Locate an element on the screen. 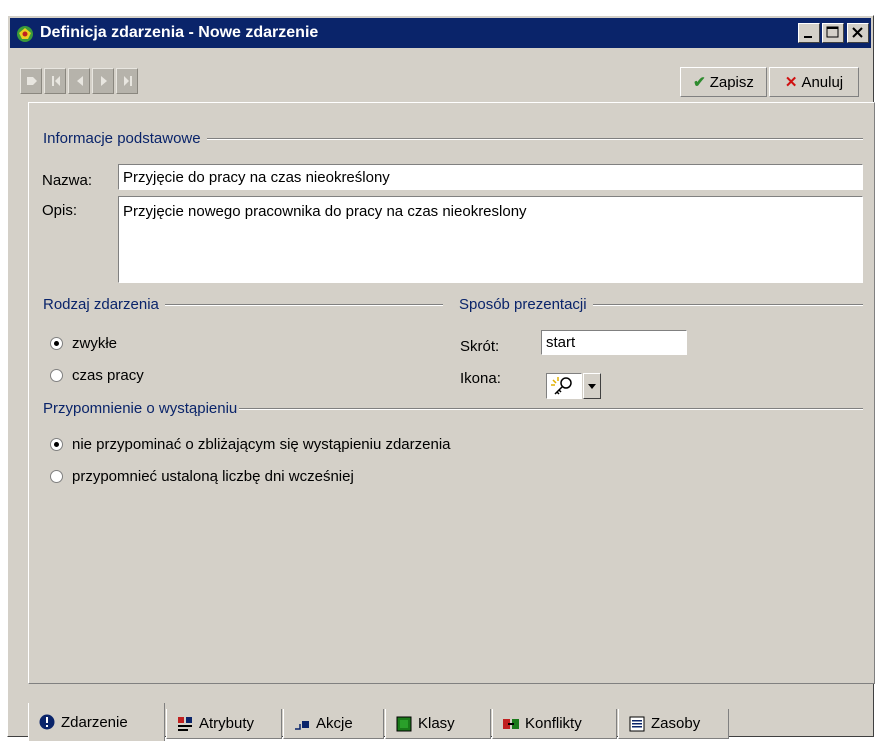 This screenshot has height=741, width=876. tab-label: Akcje is located at coordinates (334, 723).